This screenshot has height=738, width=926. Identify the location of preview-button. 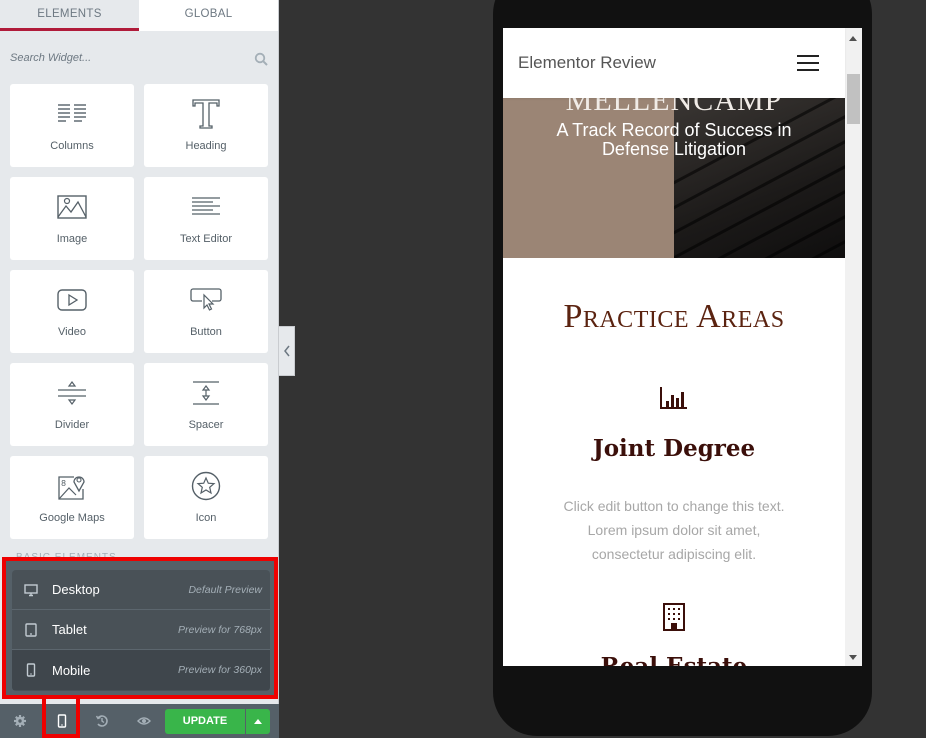
(144, 721).